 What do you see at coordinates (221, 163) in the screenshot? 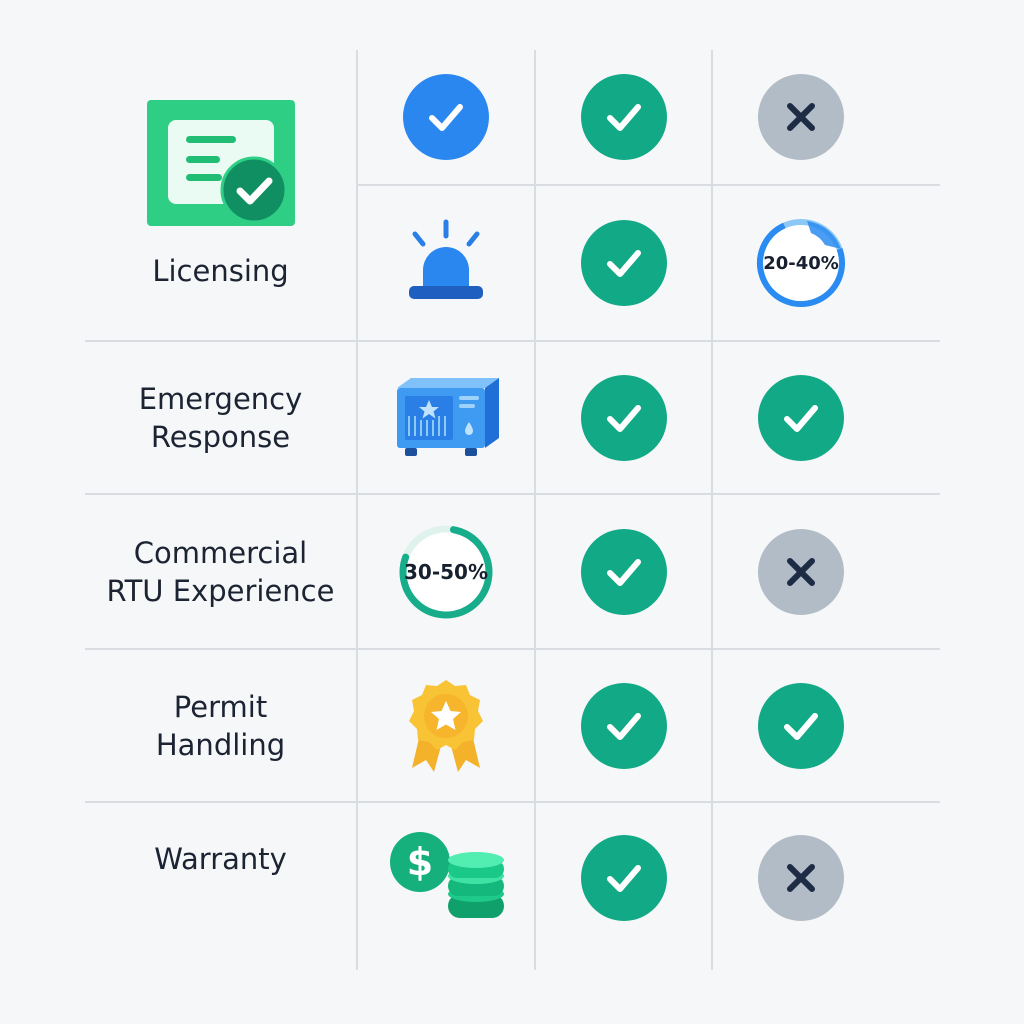
I see `license-certificate-icon` at bounding box center [221, 163].